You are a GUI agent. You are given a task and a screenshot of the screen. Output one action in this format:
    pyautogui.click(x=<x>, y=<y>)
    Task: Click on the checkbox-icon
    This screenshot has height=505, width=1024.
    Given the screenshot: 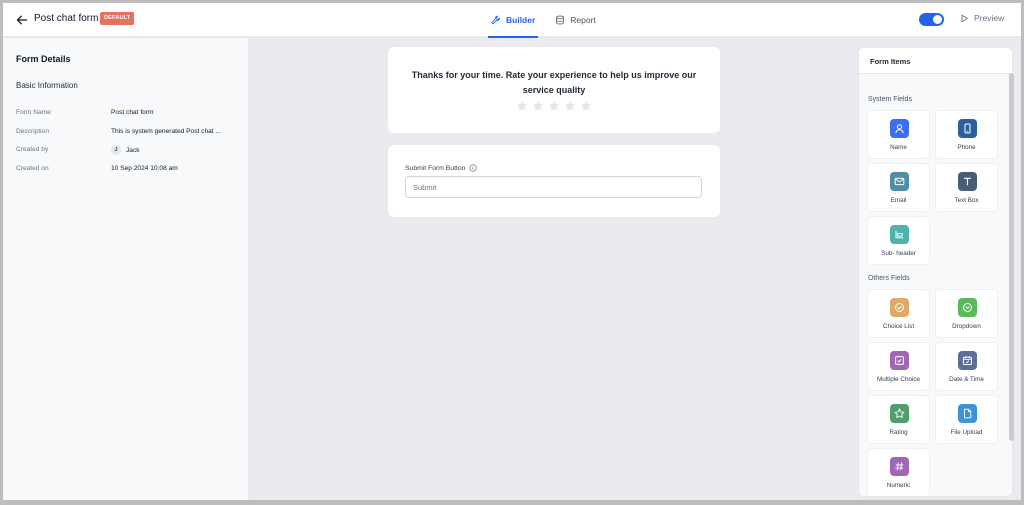 What is the action you would take?
    pyautogui.click(x=899, y=360)
    